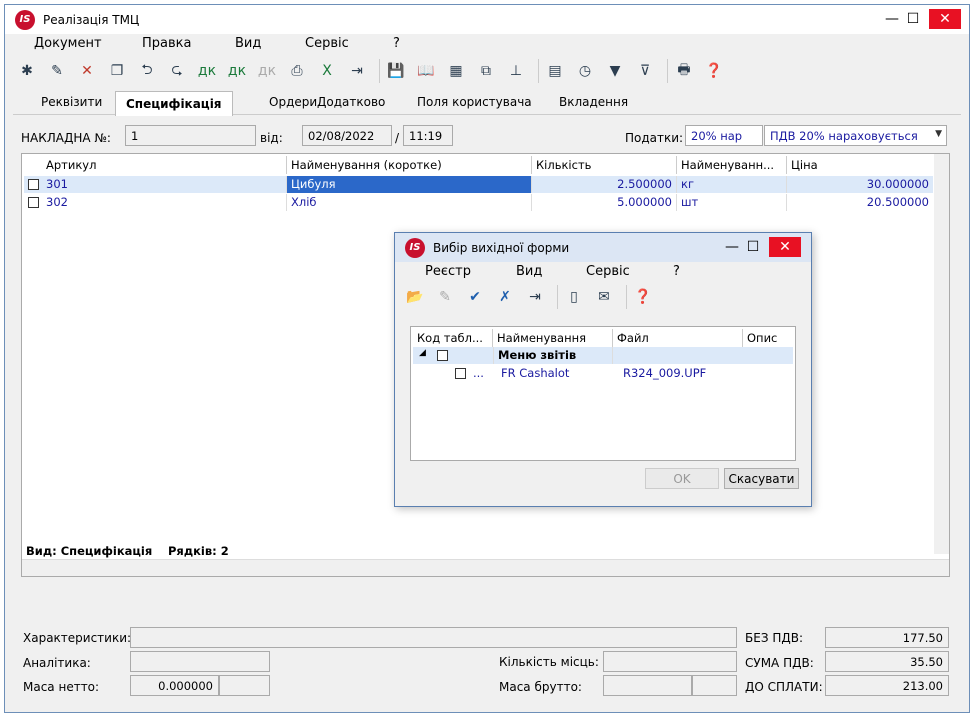 The width and height of the screenshot is (977, 719). Describe the element at coordinates (396, 71) in the screenshot. I see `save-icon: 💾` at that location.